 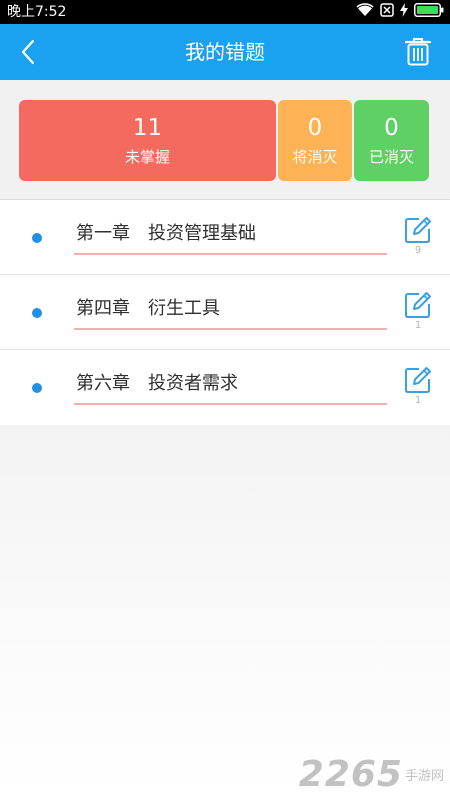 What do you see at coordinates (350, 774) in the screenshot?
I see `watermark-number: 2265` at bounding box center [350, 774].